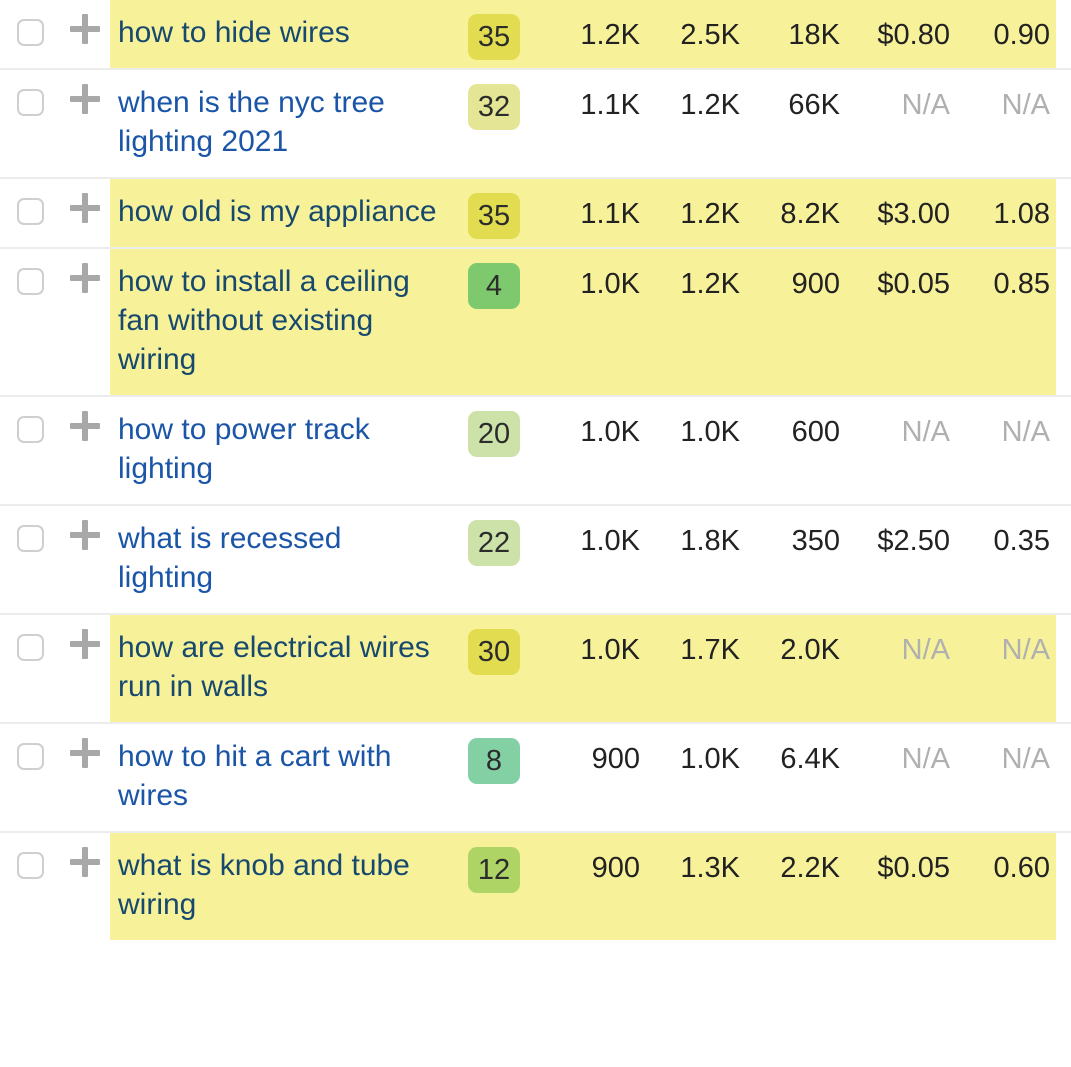  Describe the element at coordinates (494, 37) in the screenshot. I see `keyword-difficulty-badge: 35` at that location.